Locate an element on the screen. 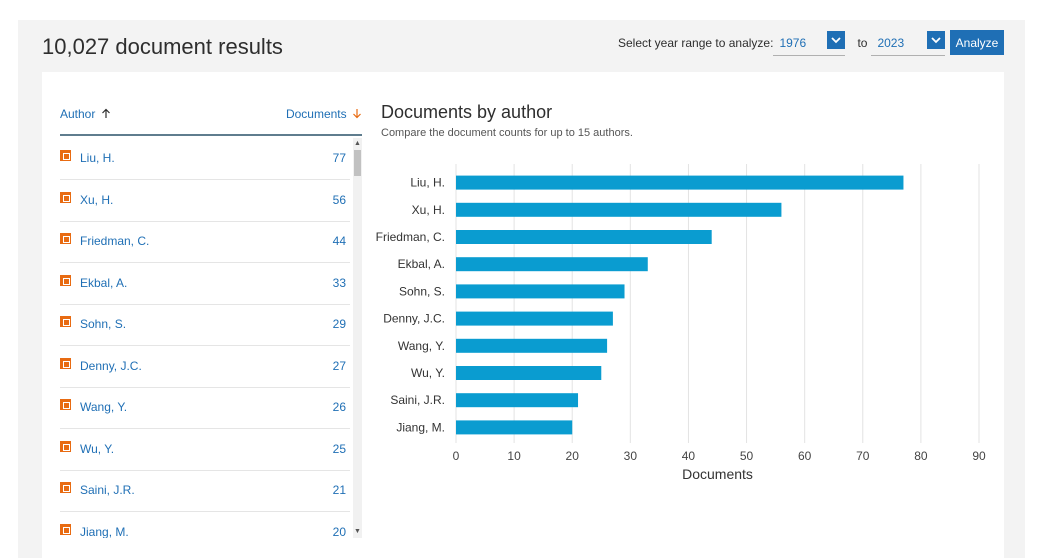 This screenshot has width=1037, height=558. y-category-label: Sohn, S. is located at coordinates (422, 291).